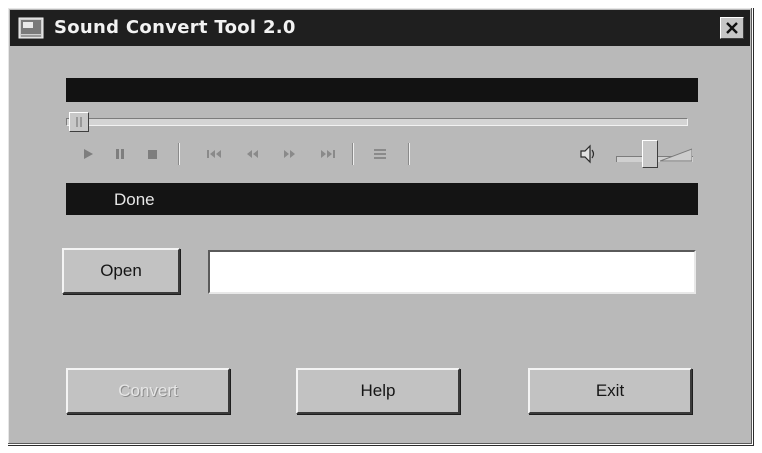 Image resolution: width=762 pixels, height=453 pixels. Describe the element at coordinates (452, 272) in the screenshot. I see `file-path-input` at that location.